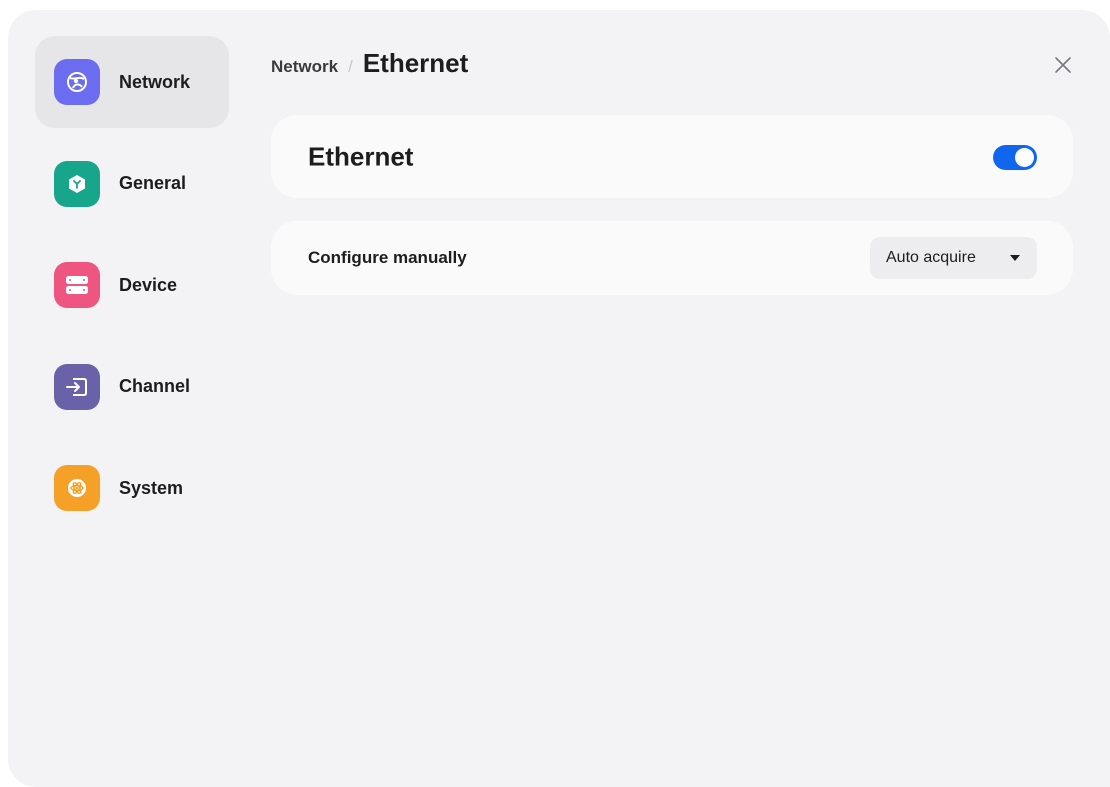 Image resolution: width=1110 pixels, height=787 pixels. Describe the element at coordinates (155, 81) in the screenshot. I see `sidebar-item-label: Network` at that location.